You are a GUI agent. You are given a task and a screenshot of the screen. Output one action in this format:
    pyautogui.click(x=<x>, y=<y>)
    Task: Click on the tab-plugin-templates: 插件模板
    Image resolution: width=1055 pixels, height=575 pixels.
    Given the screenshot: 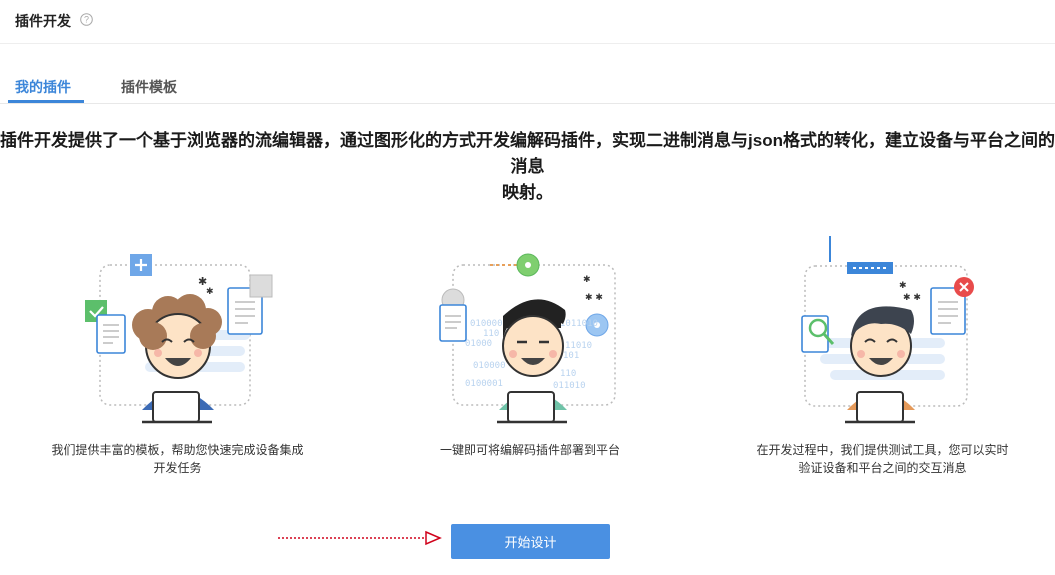 What is the action you would take?
    pyautogui.click(x=149, y=87)
    